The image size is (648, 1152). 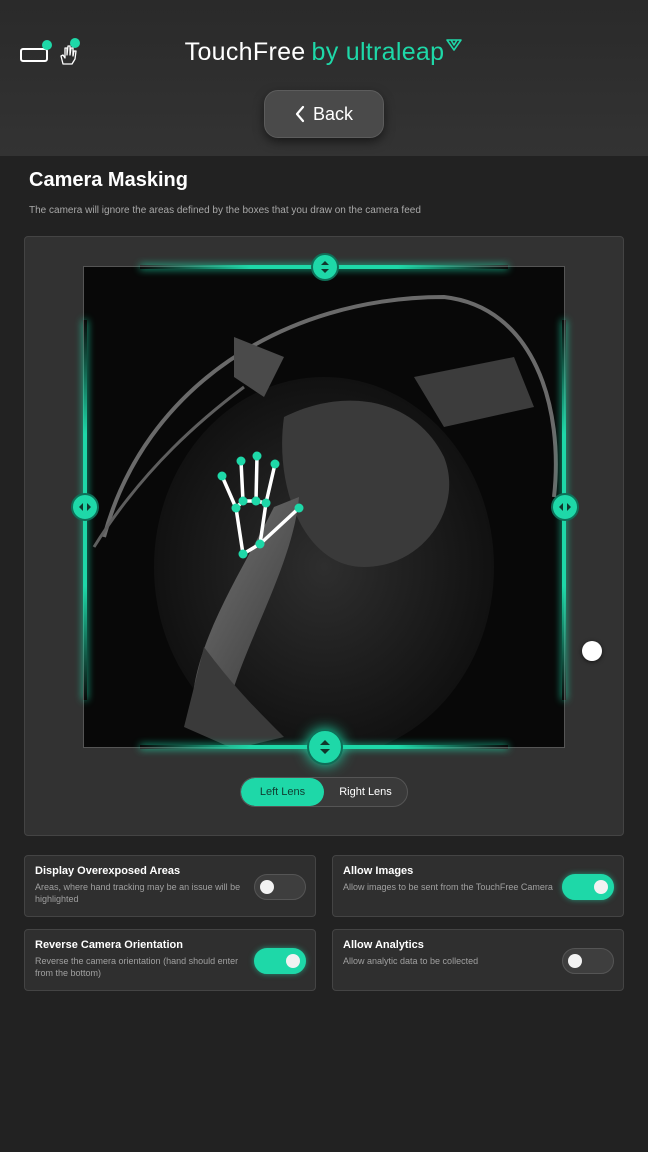 What do you see at coordinates (280, 961) in the screenshot?
I see `reverse-orientation-toggle` at bounding box center [280, 961].